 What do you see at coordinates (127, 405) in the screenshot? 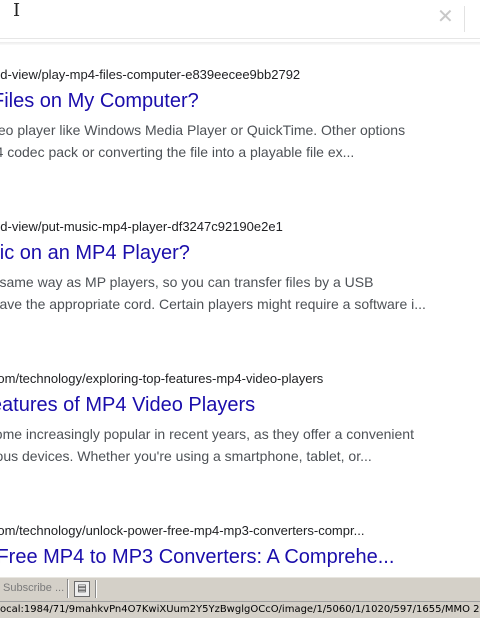
I see `result-title-link: p Features of MP4 Video Players` at bounding box center [127, 405].